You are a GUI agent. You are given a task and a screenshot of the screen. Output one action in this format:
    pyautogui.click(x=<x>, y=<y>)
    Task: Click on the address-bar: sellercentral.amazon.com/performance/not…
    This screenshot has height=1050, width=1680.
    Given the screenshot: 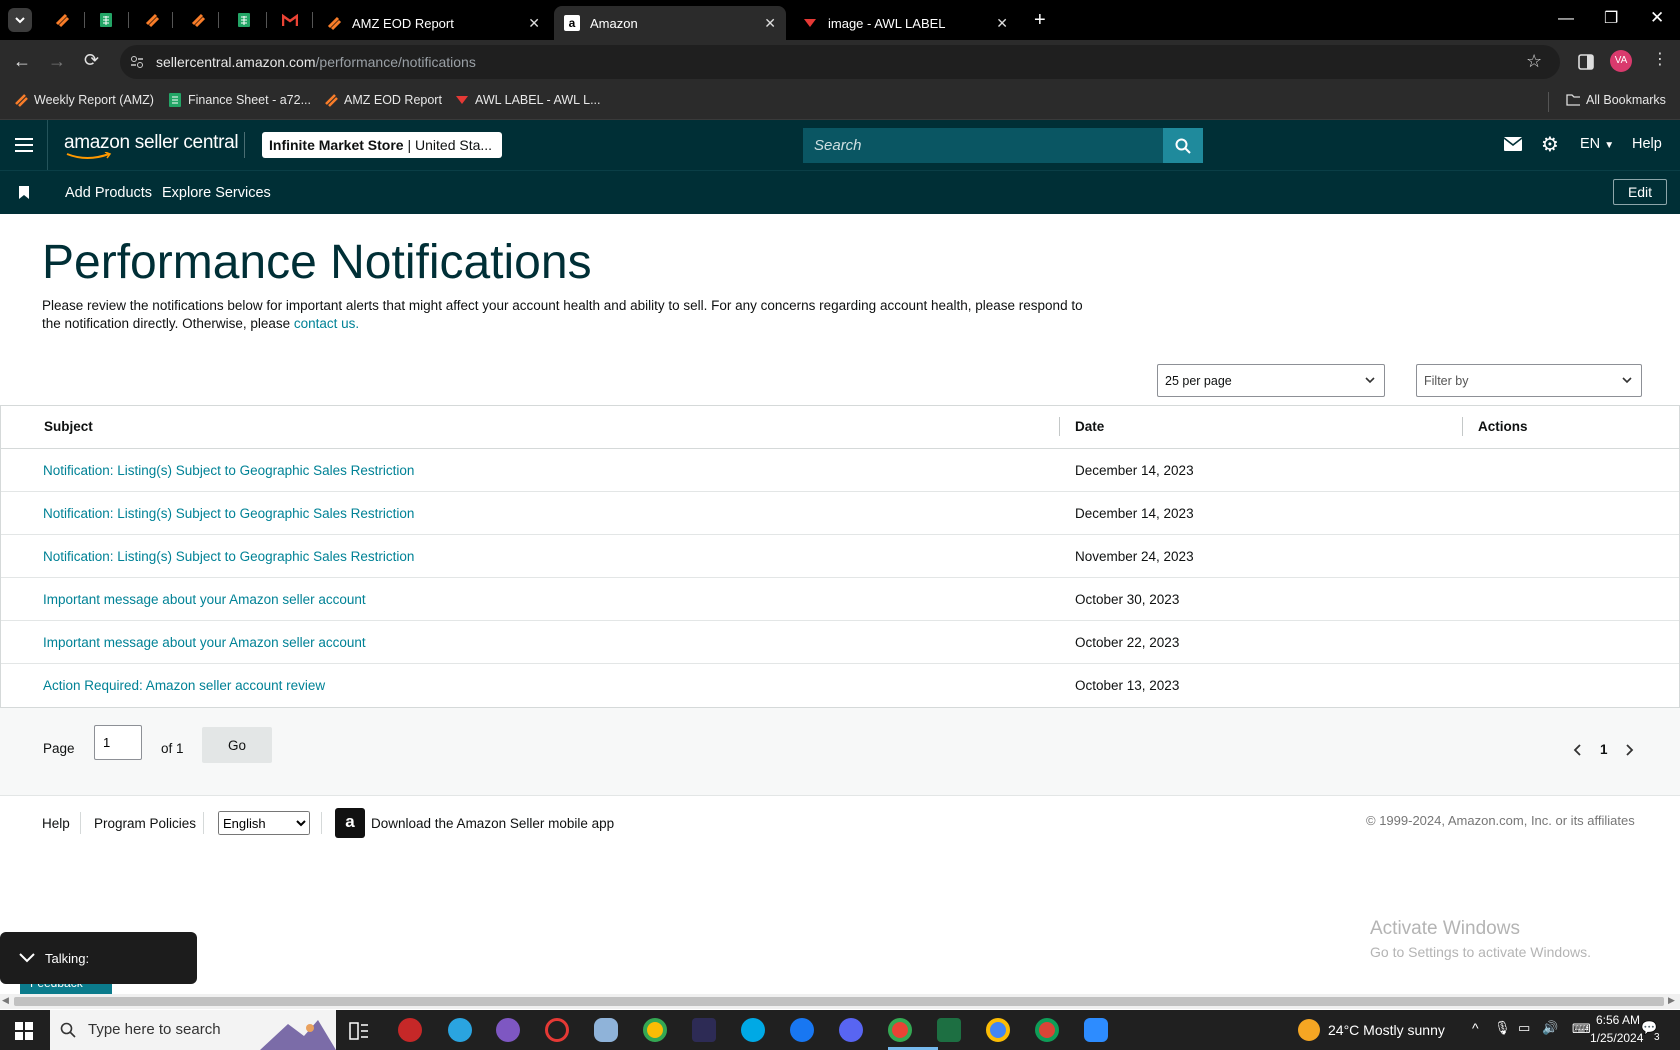 What is the action you would take?
    pyautogui.click(x=840, y=62)
    